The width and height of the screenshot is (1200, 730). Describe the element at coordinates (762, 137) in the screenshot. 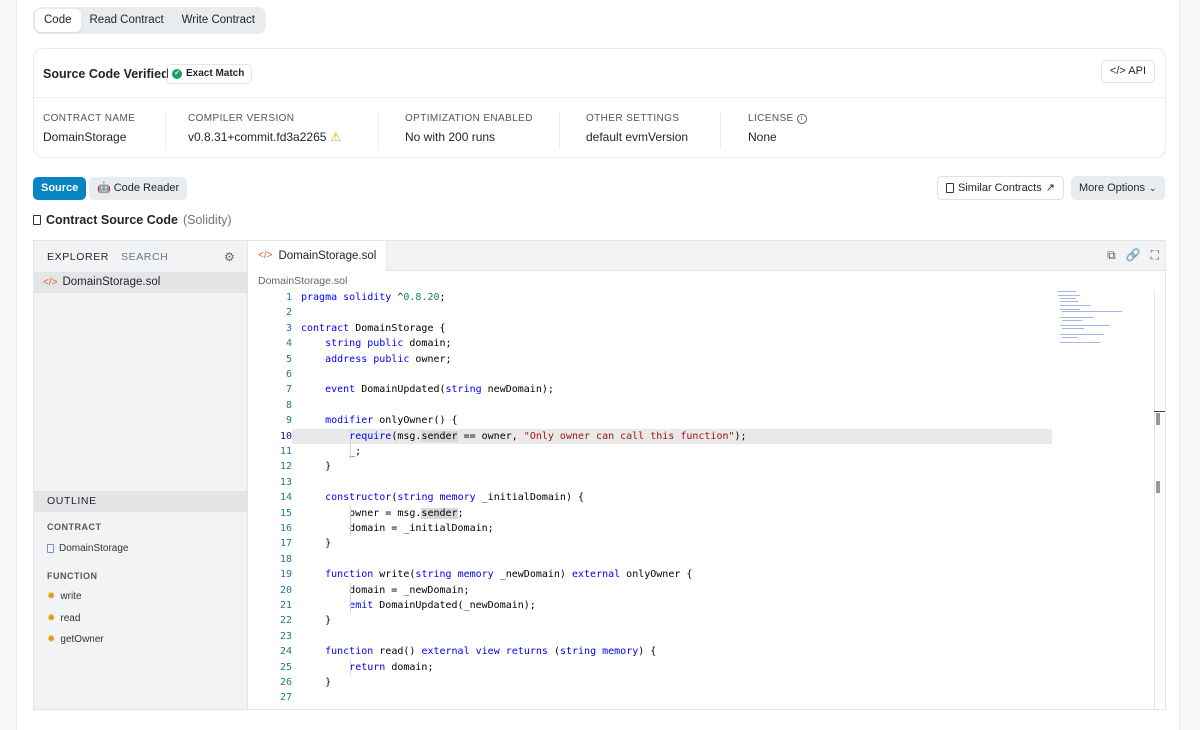

I see `license-value: None` at that location.